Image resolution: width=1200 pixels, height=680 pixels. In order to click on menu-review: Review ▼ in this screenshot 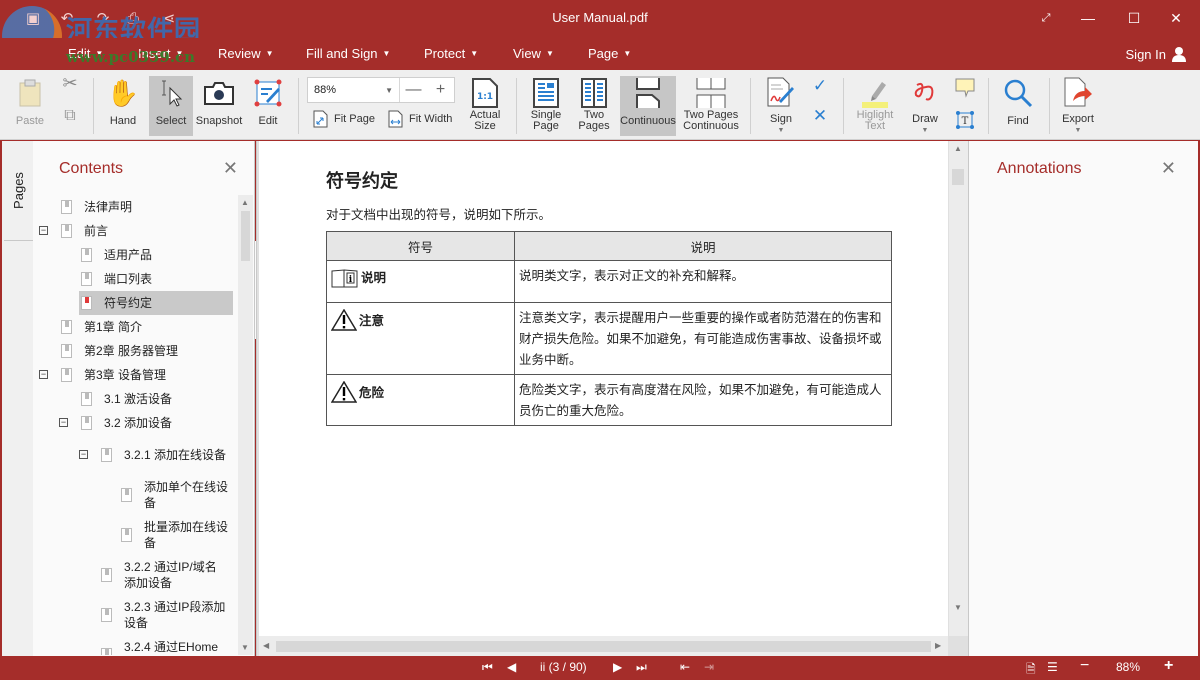, I will do `click(246, 53)`.